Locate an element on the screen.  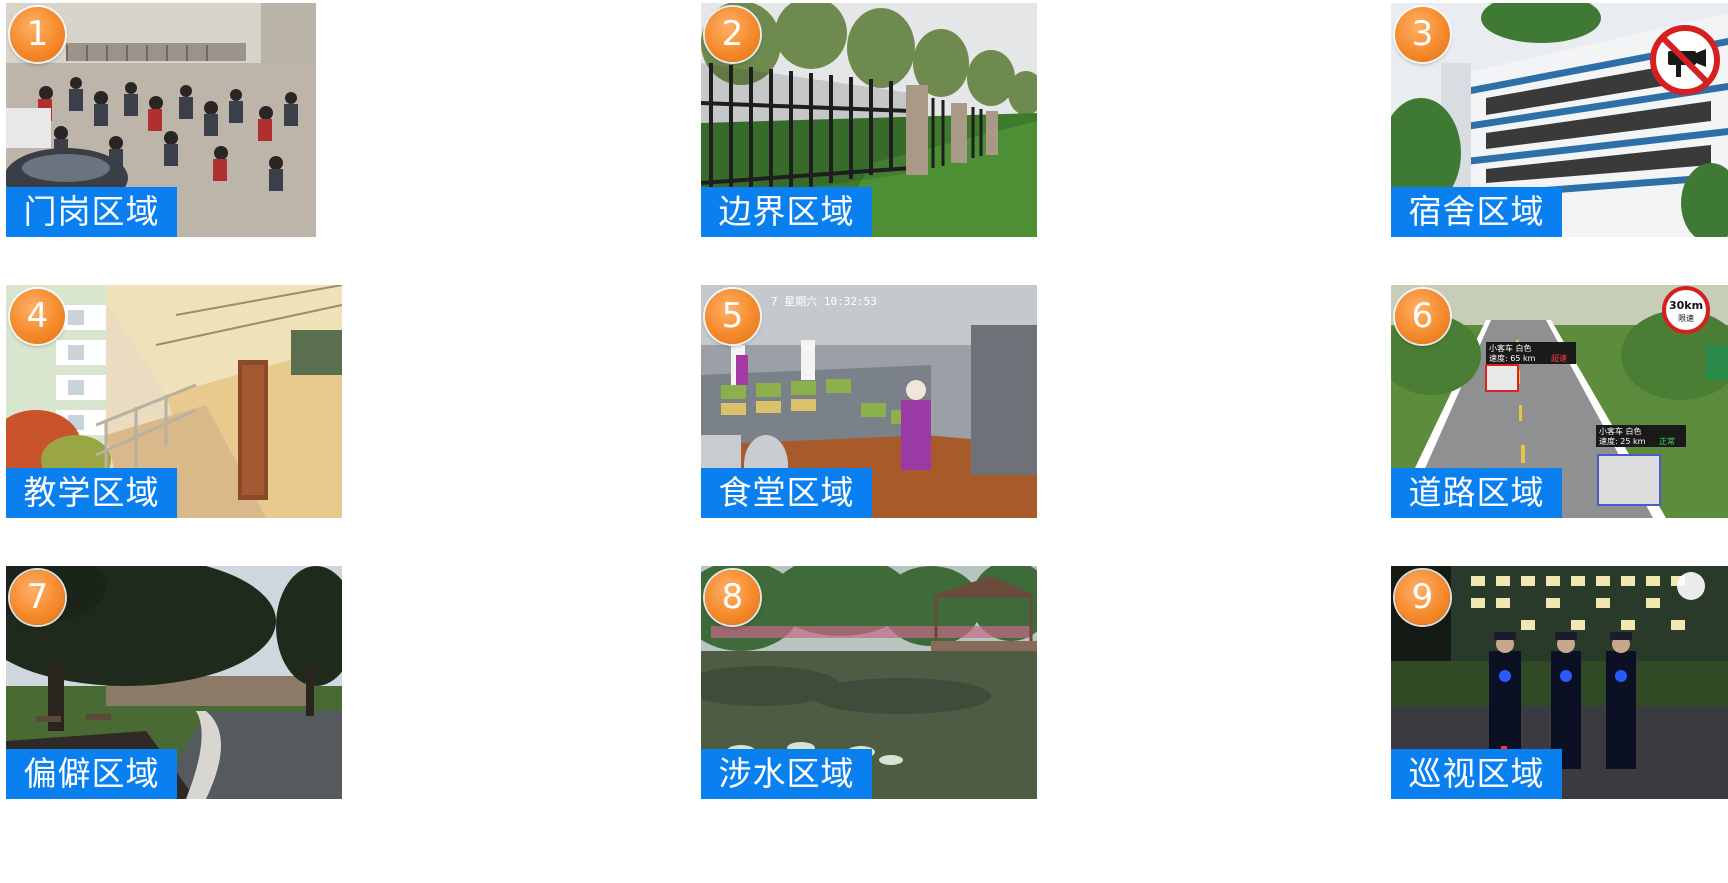
area-number-badge: 3 is located at coordinates (1422, 34).